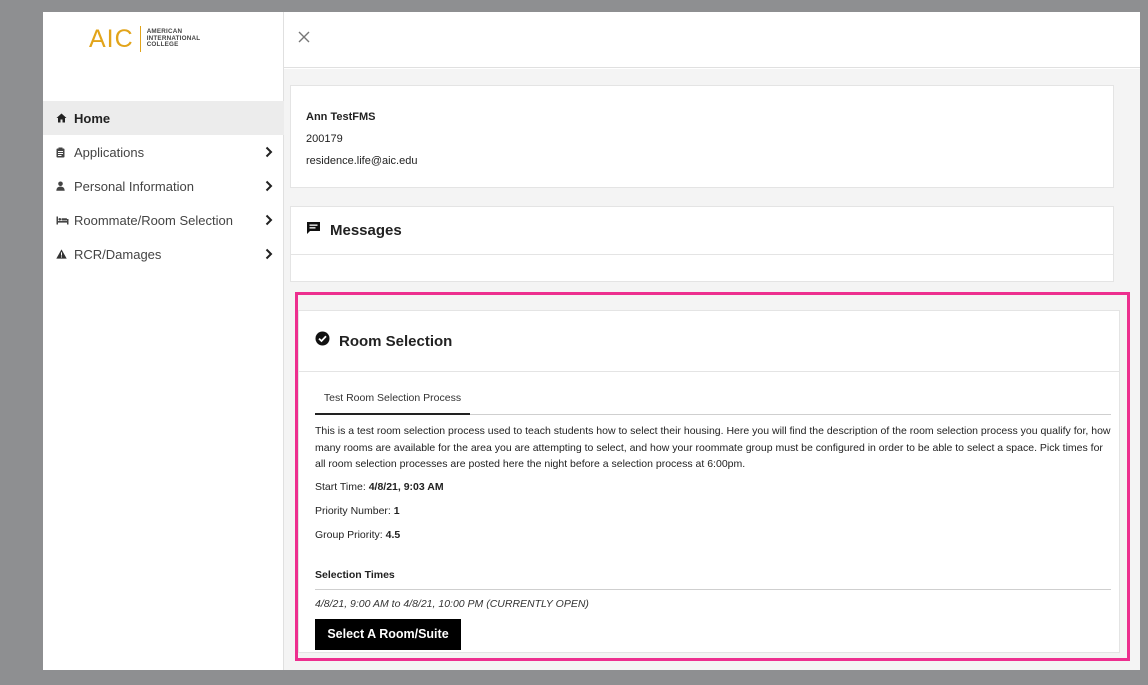 The height and width of the screenshot is (685, 1148). What do you see at coordinates (304, 37) in the screenshot?
I see `close-icon` at bounding box center [304, 37].